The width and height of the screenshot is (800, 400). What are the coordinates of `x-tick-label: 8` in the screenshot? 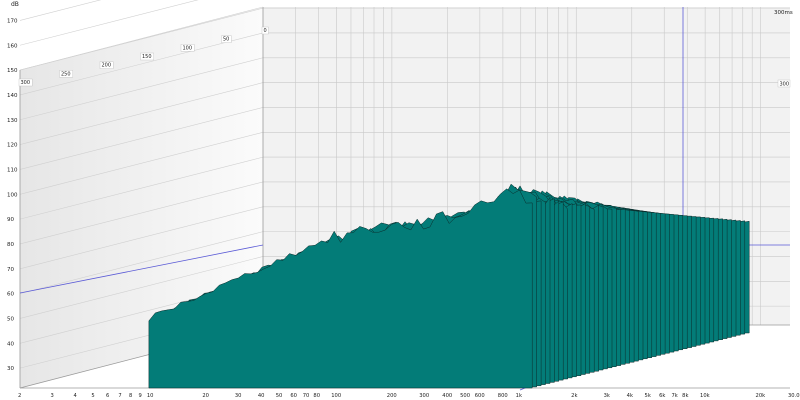 It's located at (130, 396).